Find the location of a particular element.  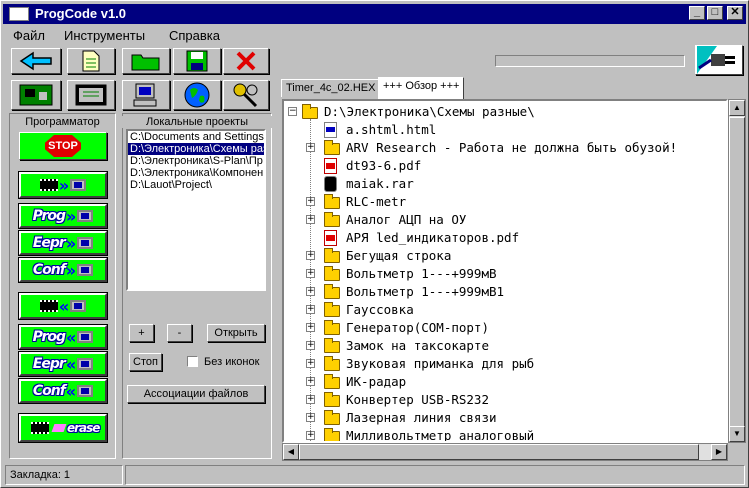

stop-button: STOP is located at coordinates (63, 146).